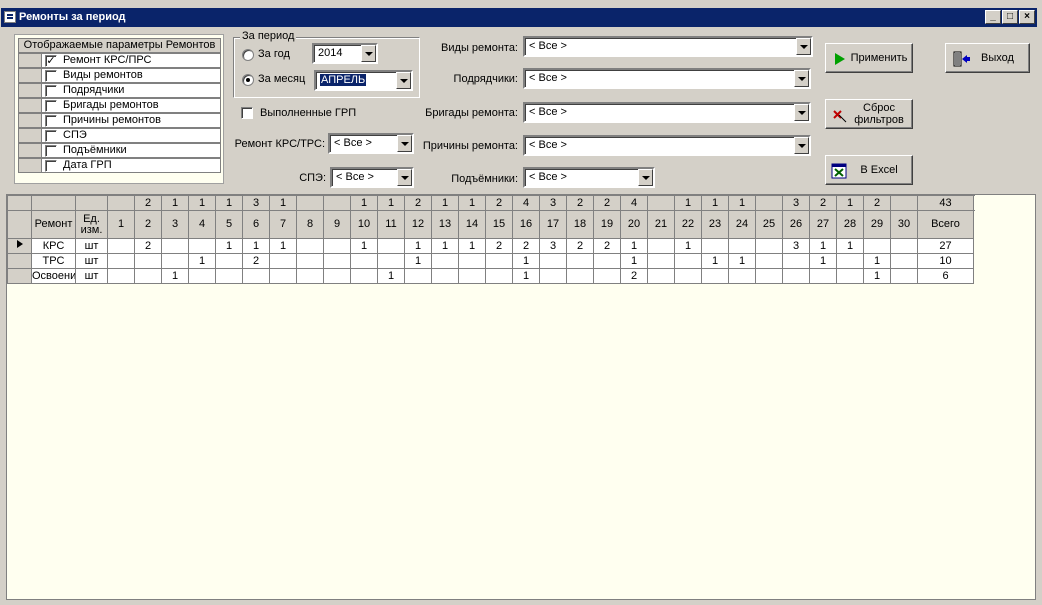  What do you see at coordinates (945, 276) in the screenshot?
I see `total-cell: 6` at bounding box center [945, 276].